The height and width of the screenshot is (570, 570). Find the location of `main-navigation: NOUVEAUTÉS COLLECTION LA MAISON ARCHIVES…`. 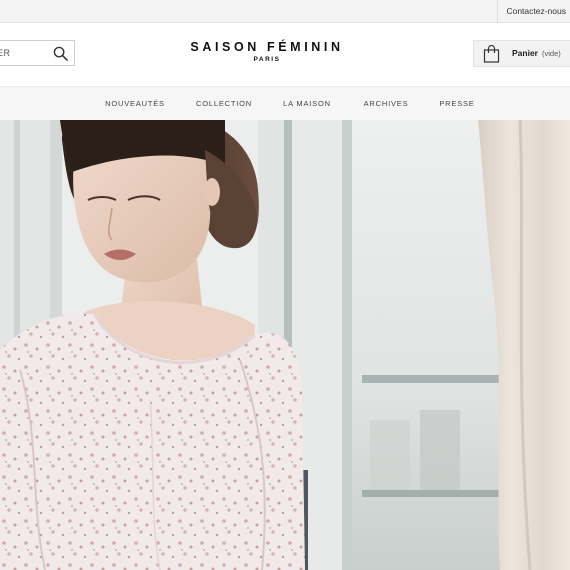

main-navigation: NOUVEAUTÉS COLLECTION LA MAISON ARCHIVES… is located at coordinates (285, 103).